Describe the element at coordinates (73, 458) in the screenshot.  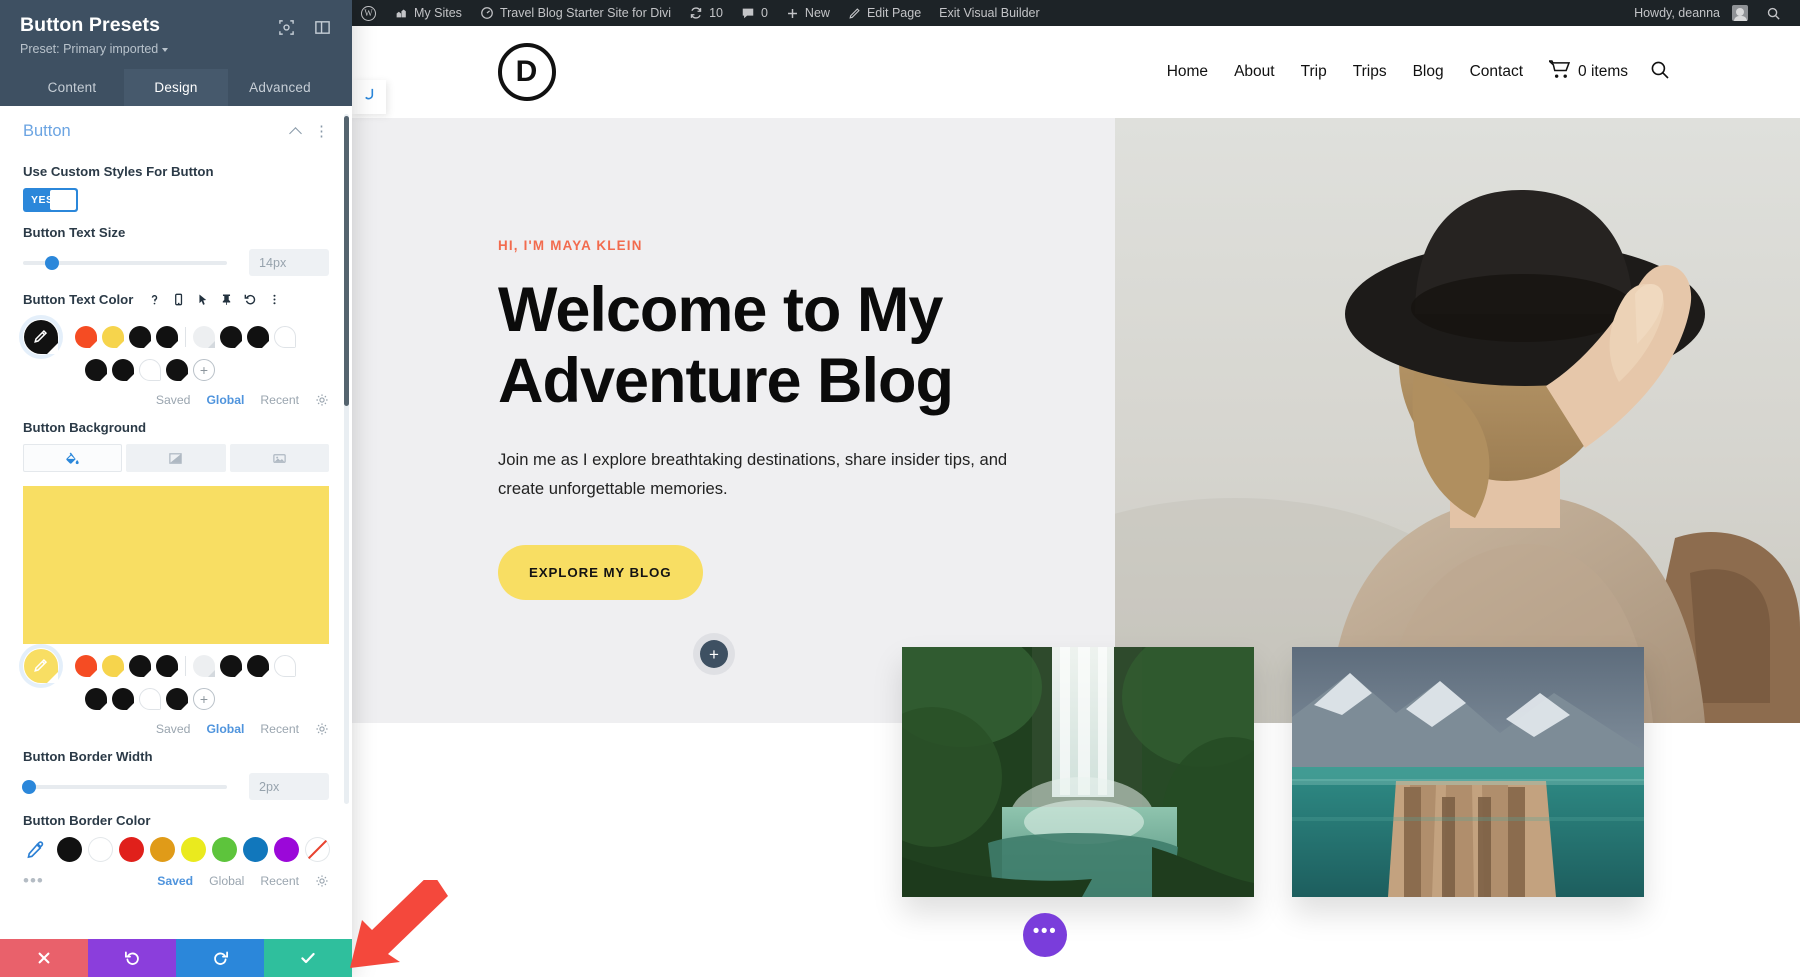
I see `background-tab-color` at that location.